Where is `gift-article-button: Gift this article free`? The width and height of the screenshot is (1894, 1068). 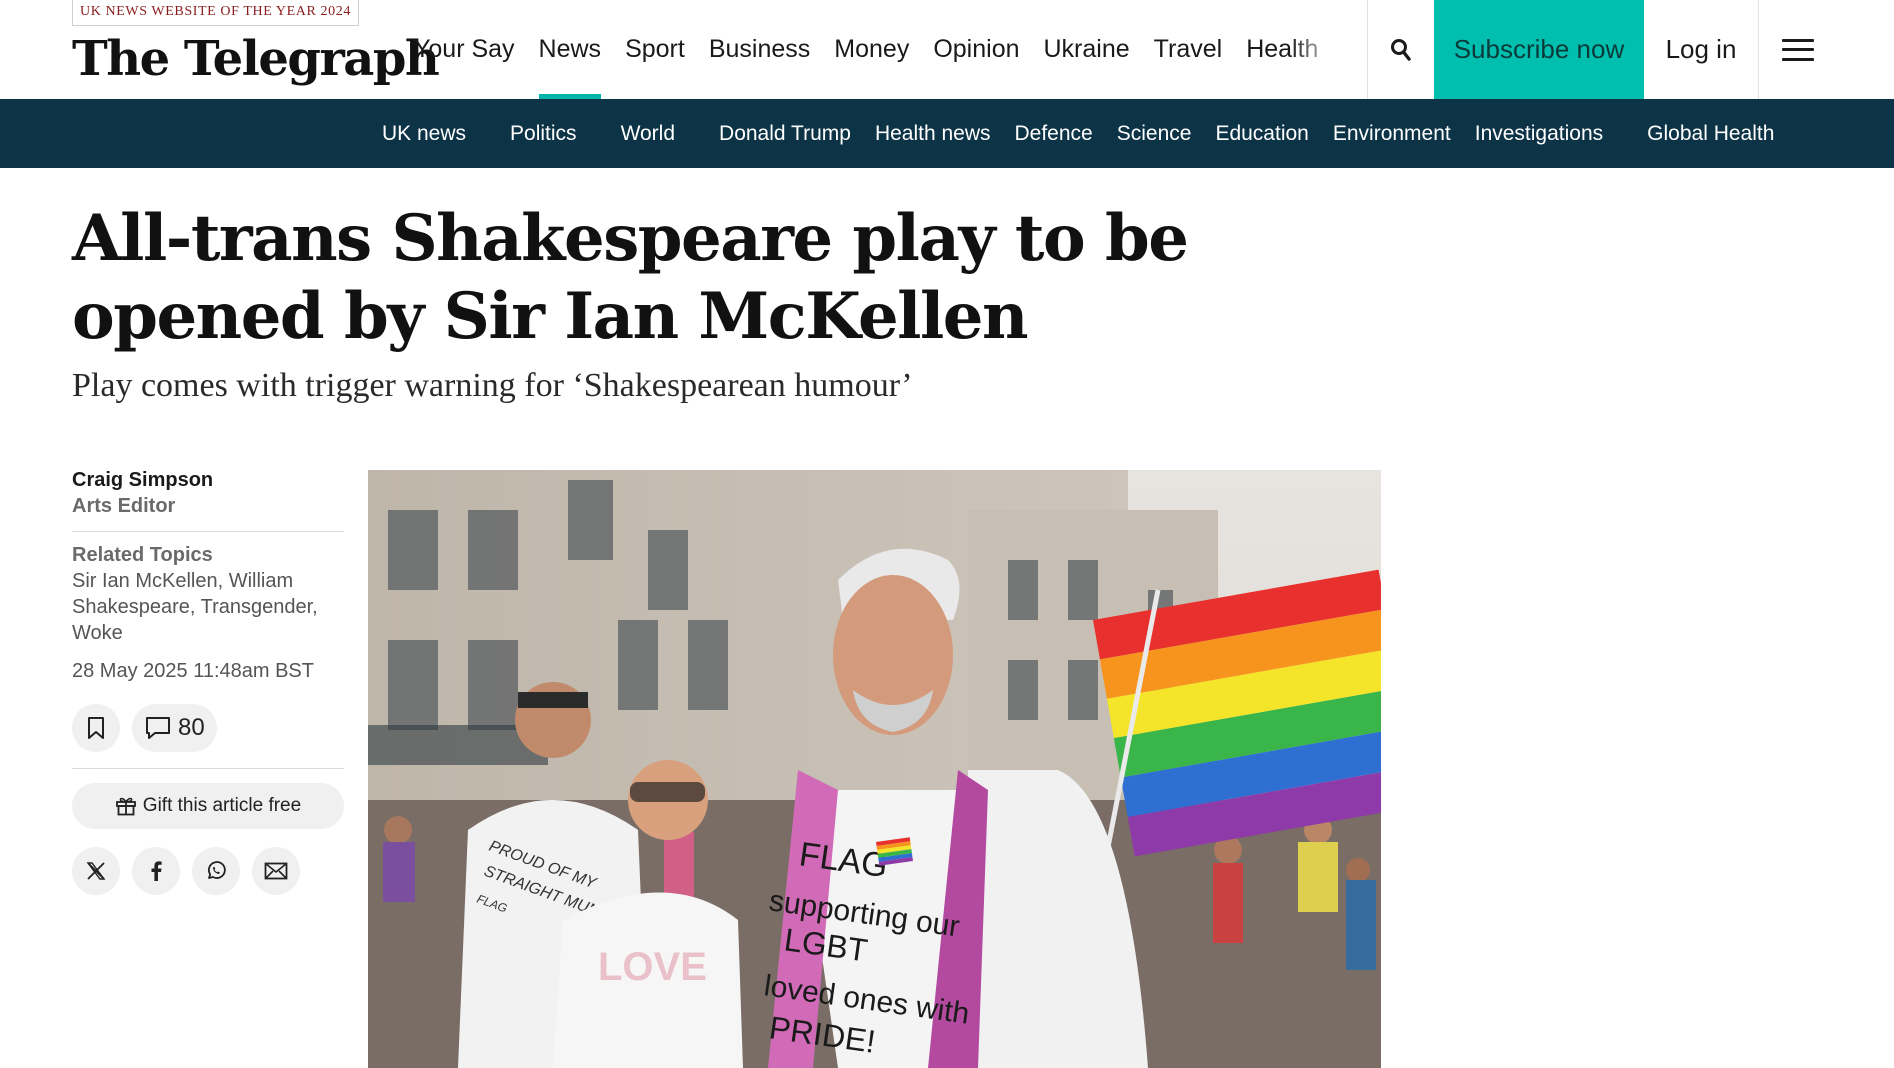 gift-article-button: Gift this article free is located at coordinates (208, 806).